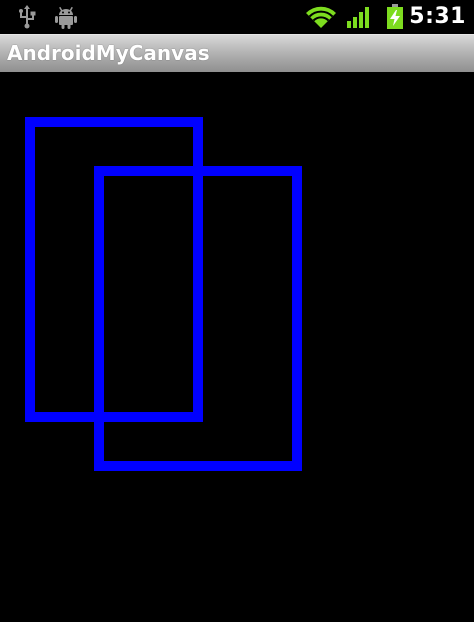  I want to click on app-title-bar: AndroidMyCanvas, so click(237, 53).